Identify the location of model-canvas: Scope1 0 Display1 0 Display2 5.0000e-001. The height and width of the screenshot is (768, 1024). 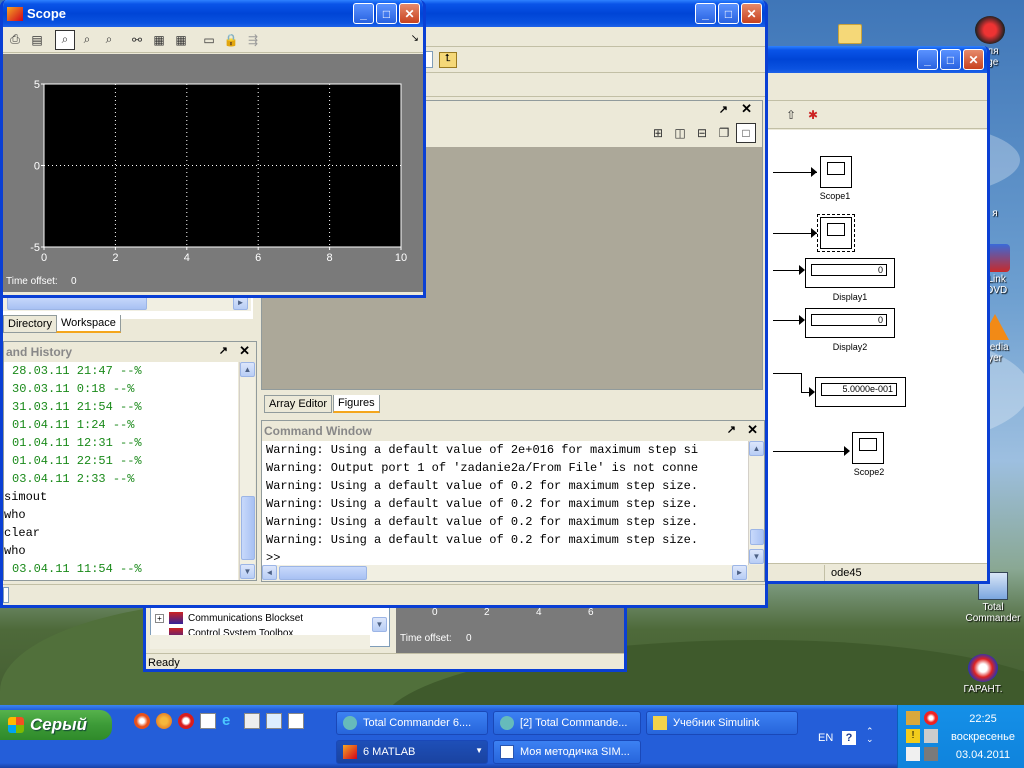
(871, 346).